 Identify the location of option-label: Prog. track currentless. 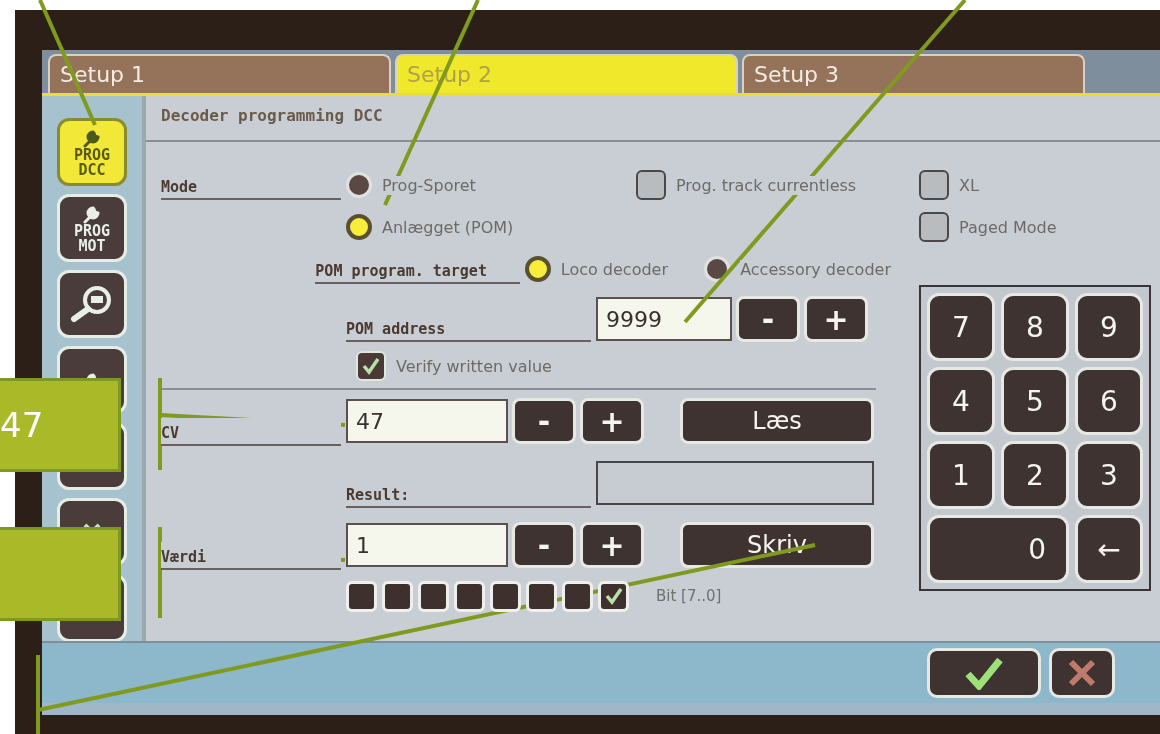
(766, 185).